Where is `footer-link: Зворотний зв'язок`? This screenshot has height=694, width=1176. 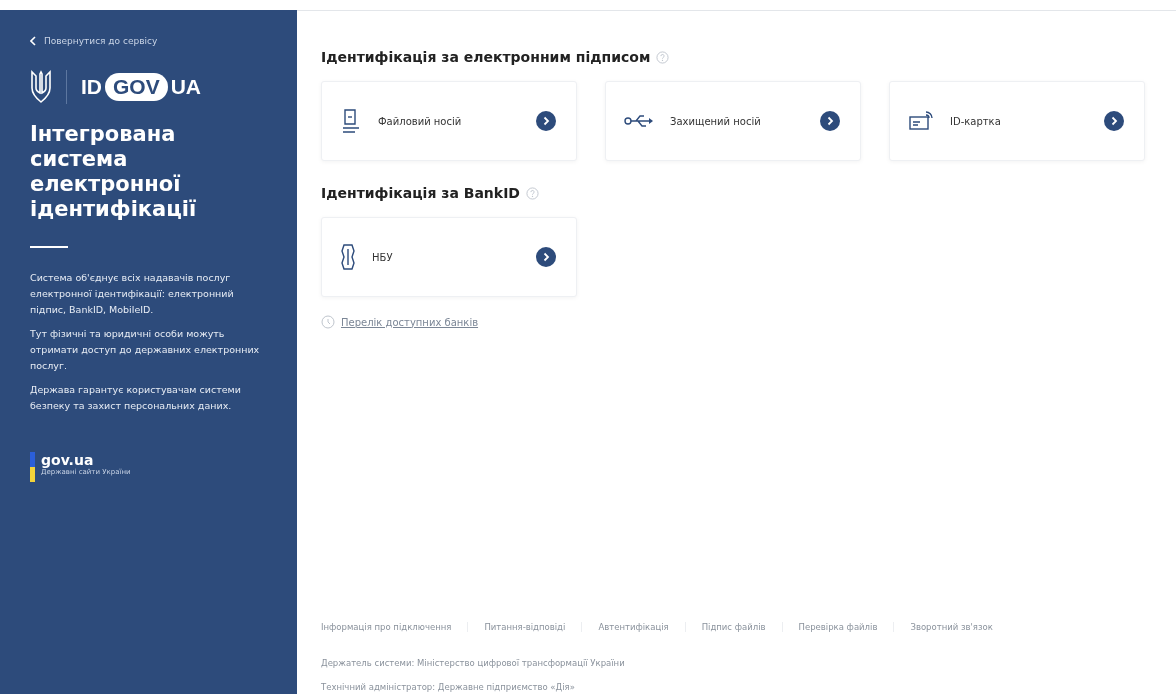
footer-link: Зворотний зв'язок is located at coordinates (959, 627).